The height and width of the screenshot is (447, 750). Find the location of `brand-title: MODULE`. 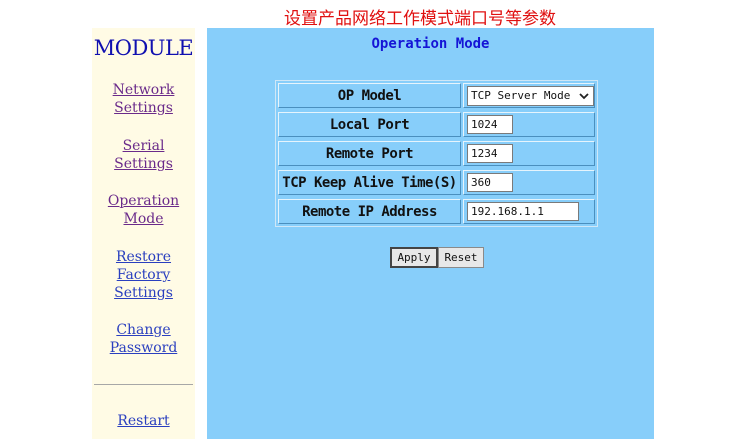

brand-title: MODULE is located at coordinates (143, 48).